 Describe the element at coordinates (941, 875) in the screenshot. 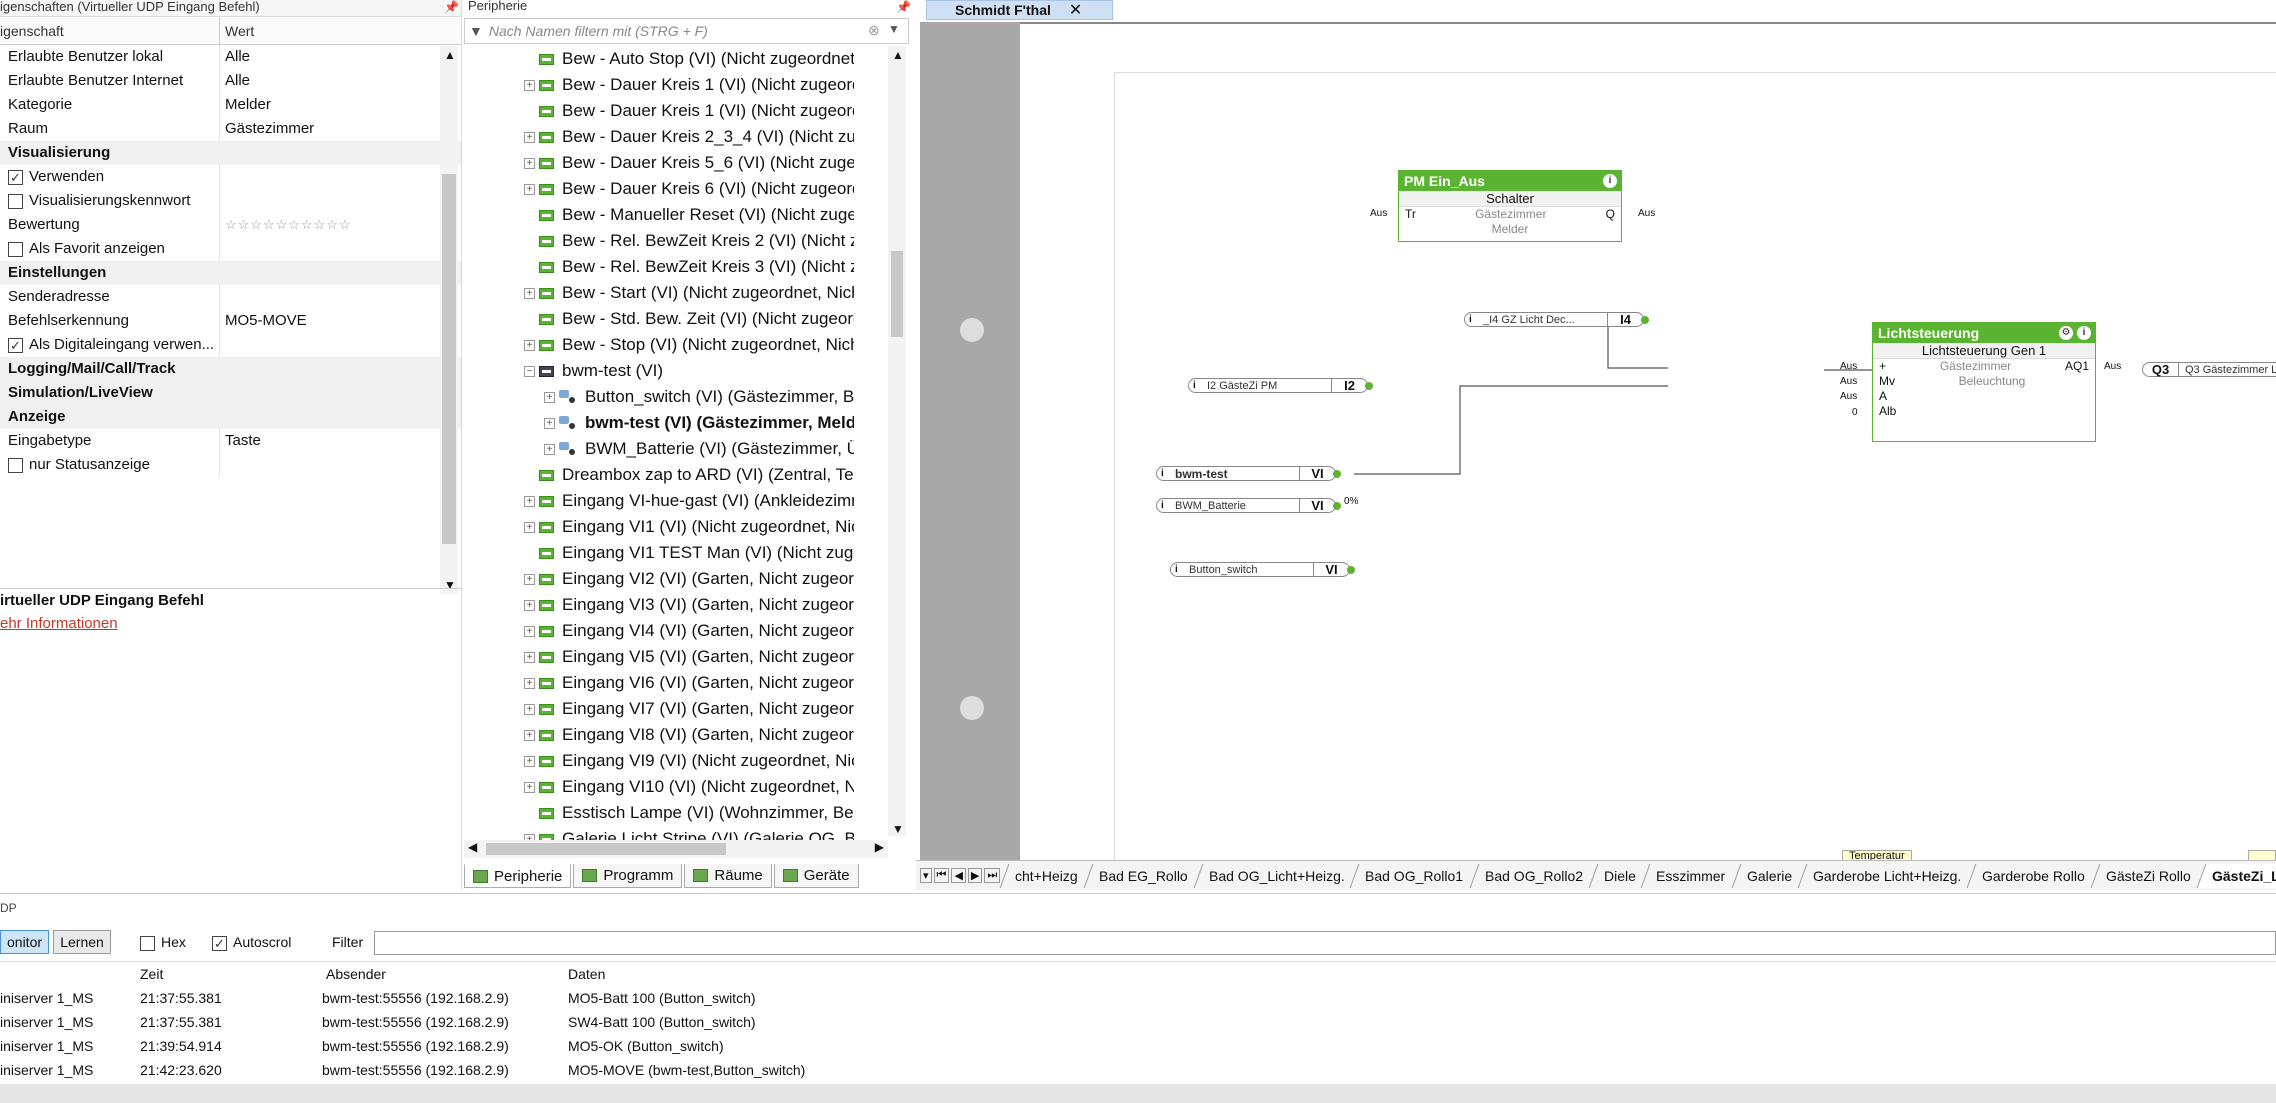

I see `nav-first-icon: ⏮` at that location.